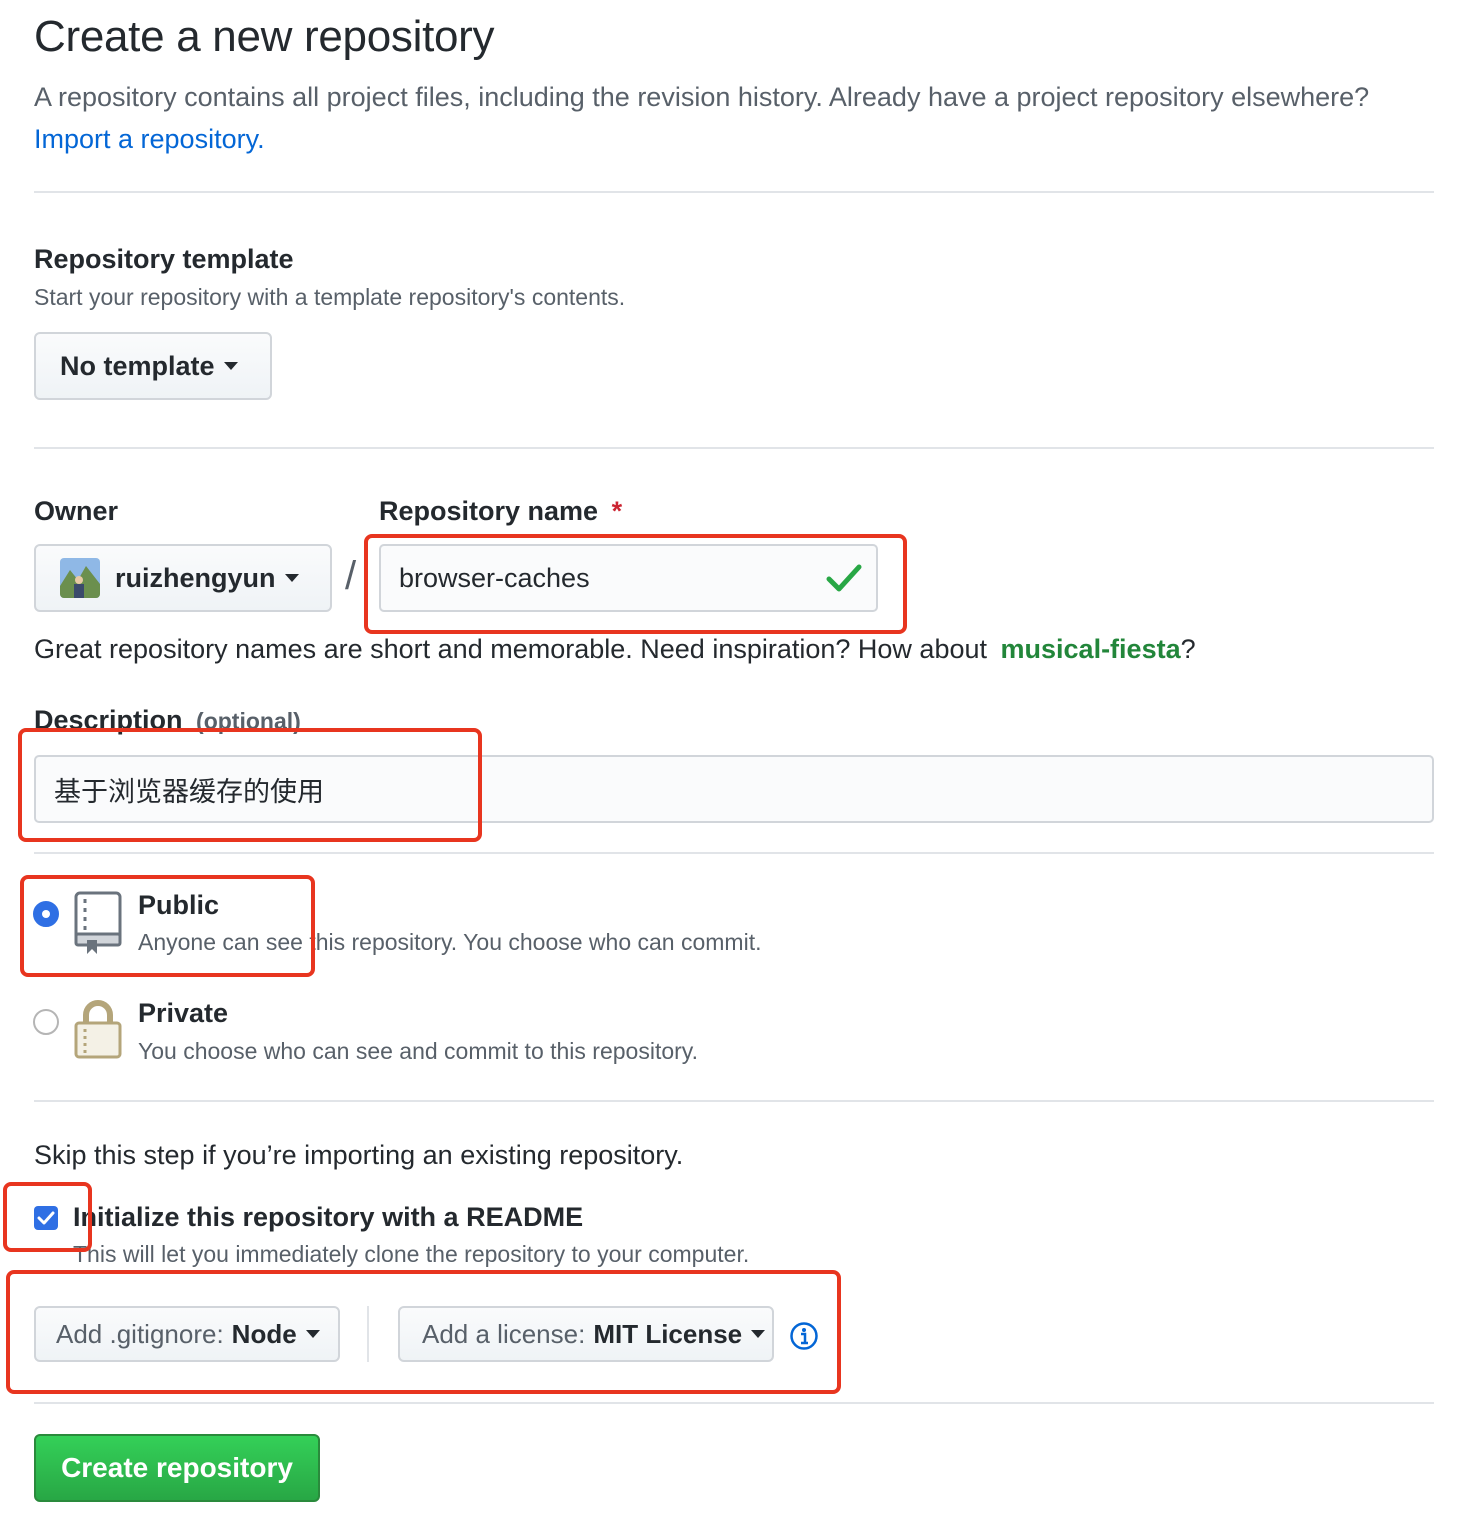 Image resolution: width=1460 pixels, height=1520 pixels. Describe the element at coordinates (628, 578) in the screenshot. I see `repo-name-input: browser-caches` at that location.